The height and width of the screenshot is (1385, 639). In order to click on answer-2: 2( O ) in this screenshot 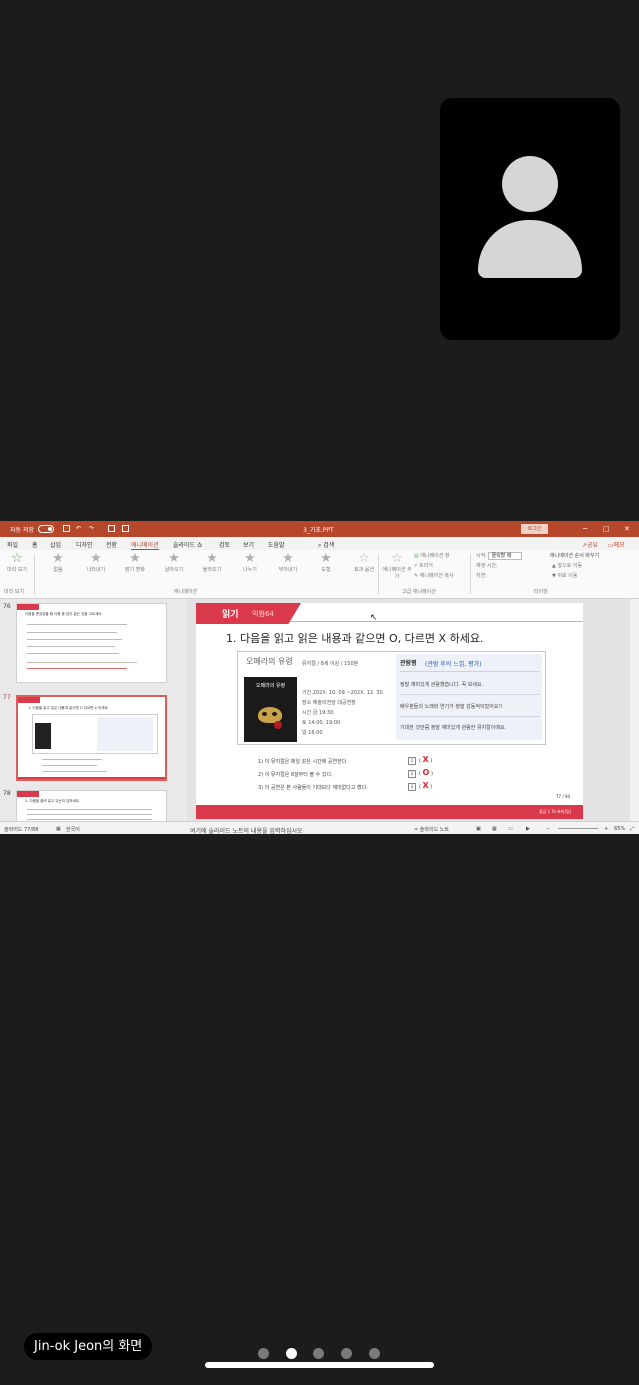, I will do `click(420, 773)`.